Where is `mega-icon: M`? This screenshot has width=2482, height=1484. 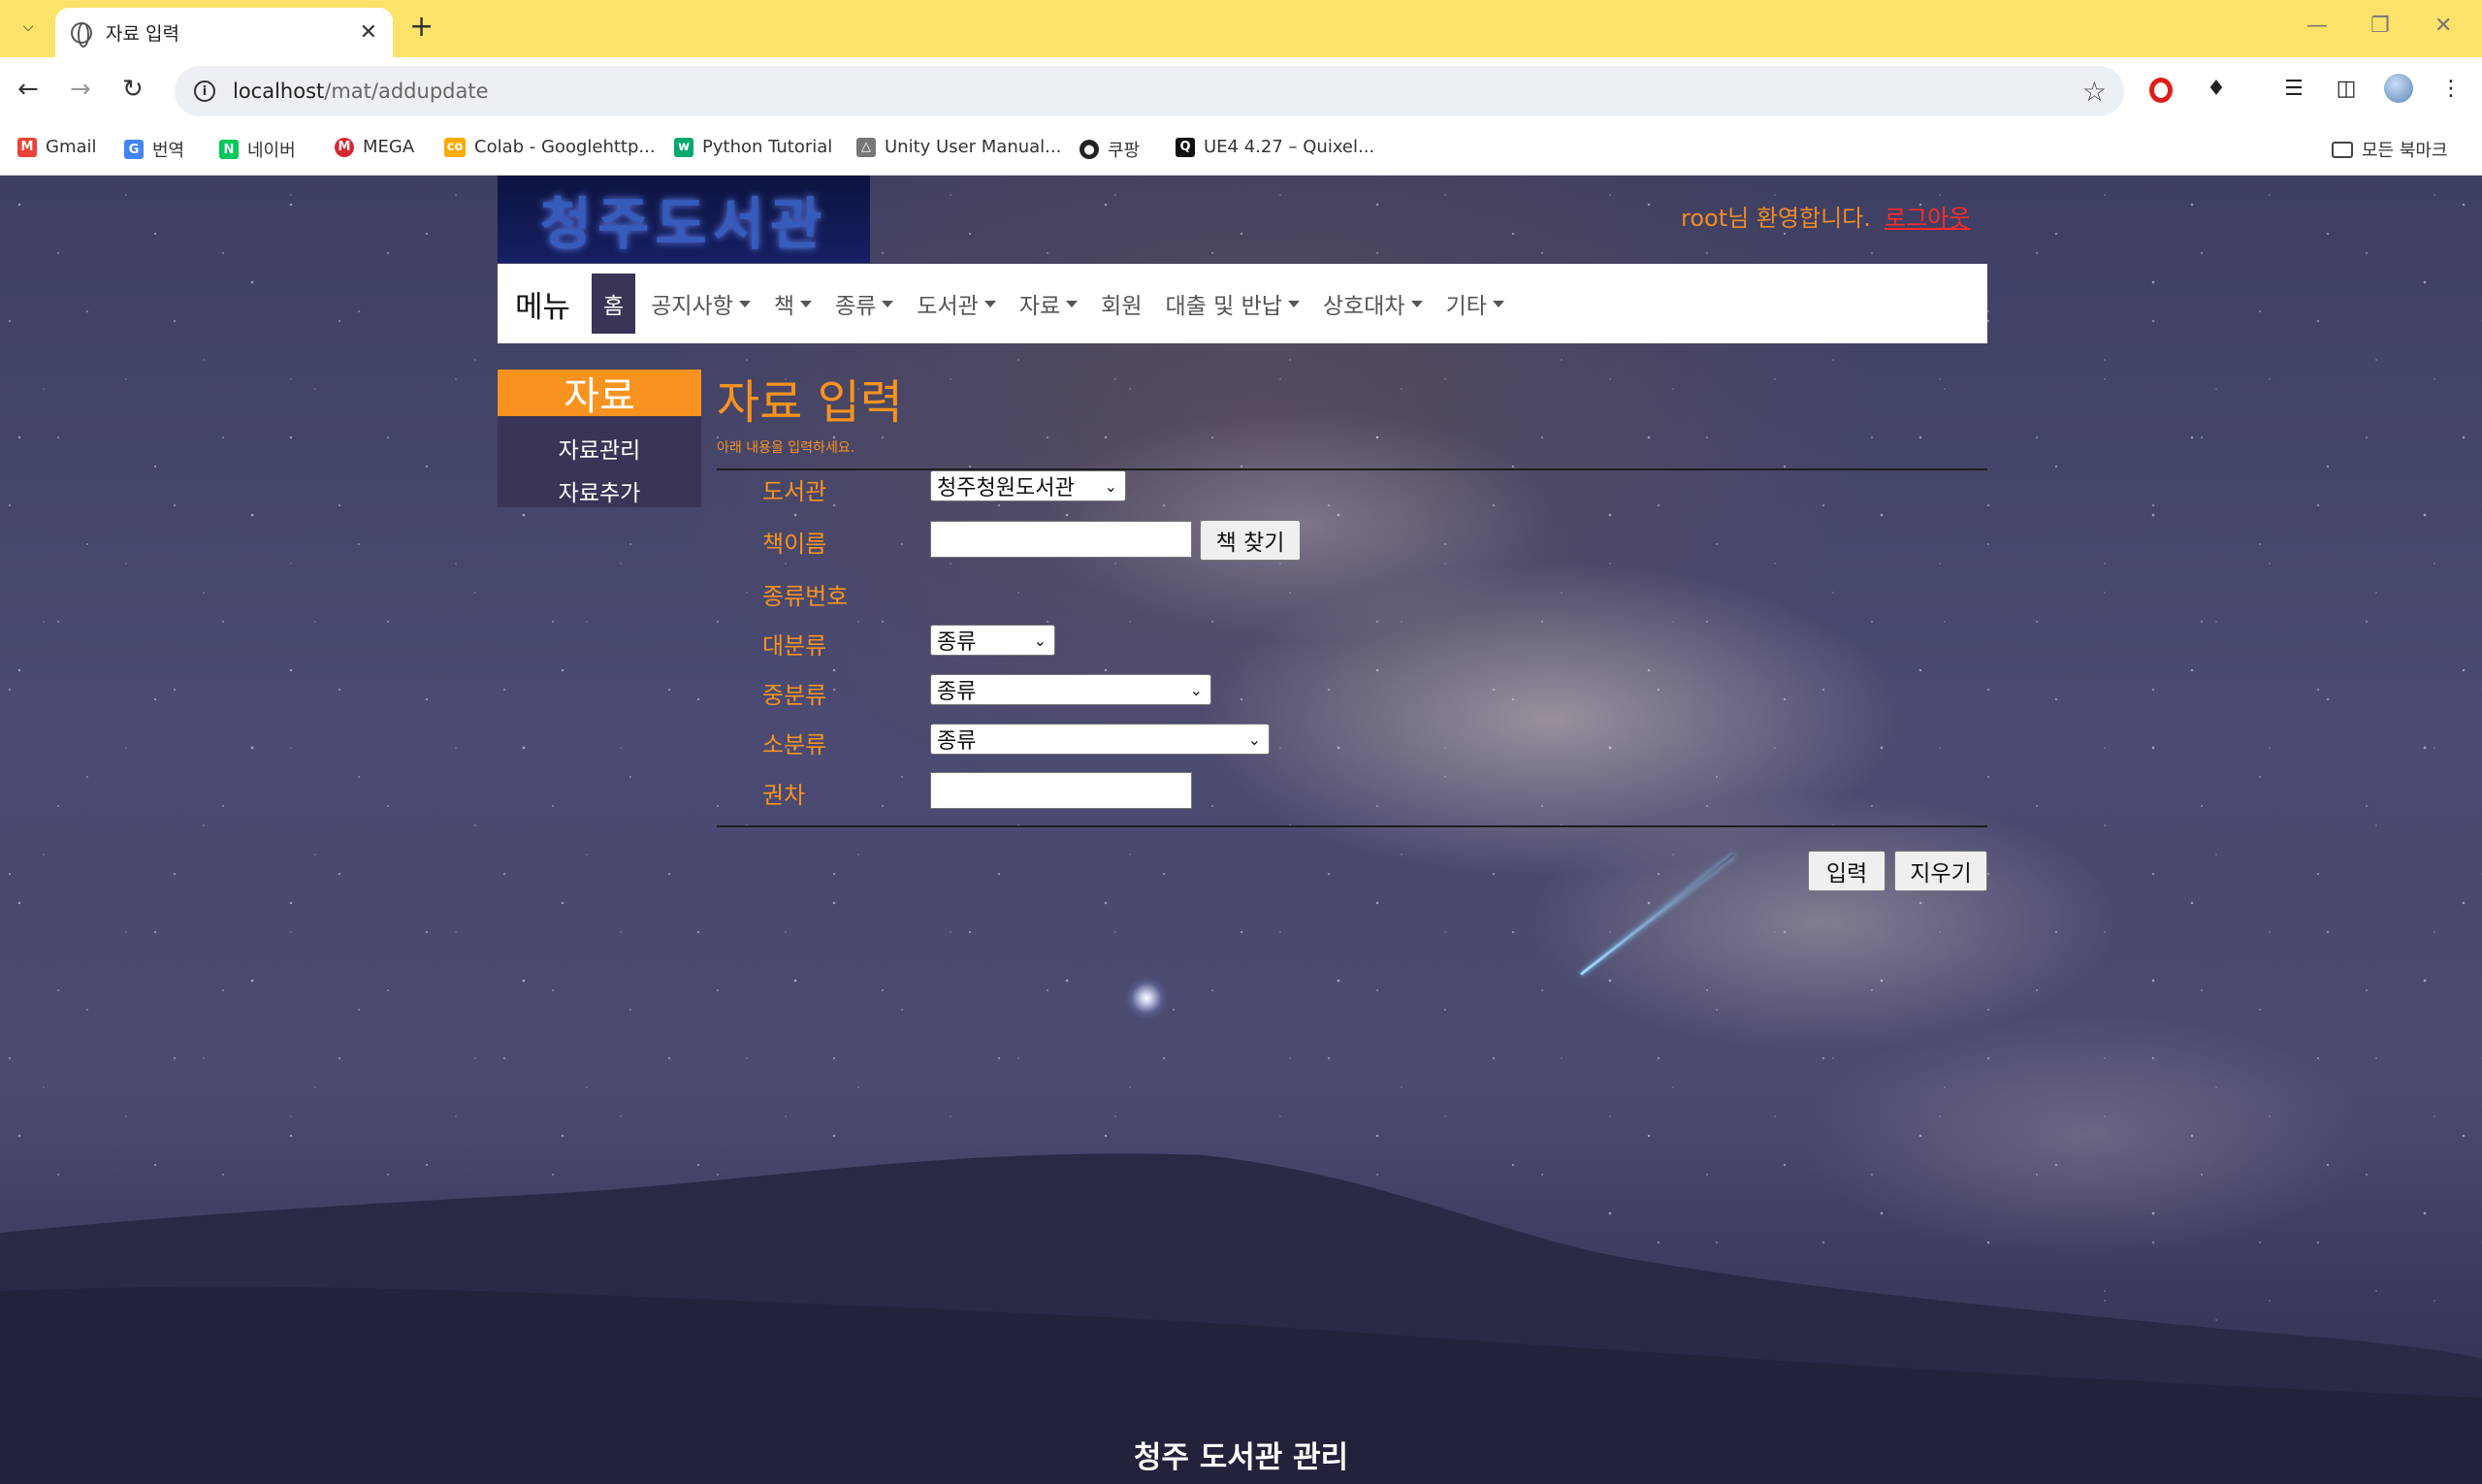
mega-icon: M is located at coordinates (344, 147).